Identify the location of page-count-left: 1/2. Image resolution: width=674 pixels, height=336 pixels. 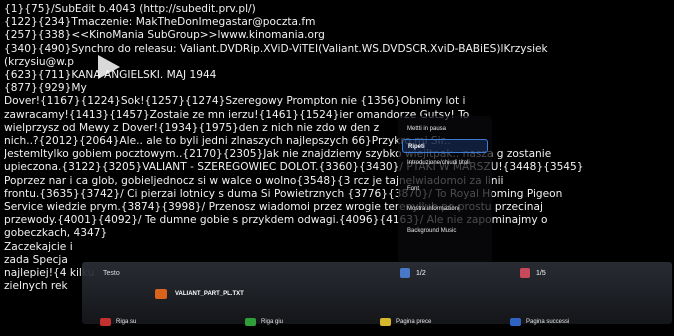
(421, 273).